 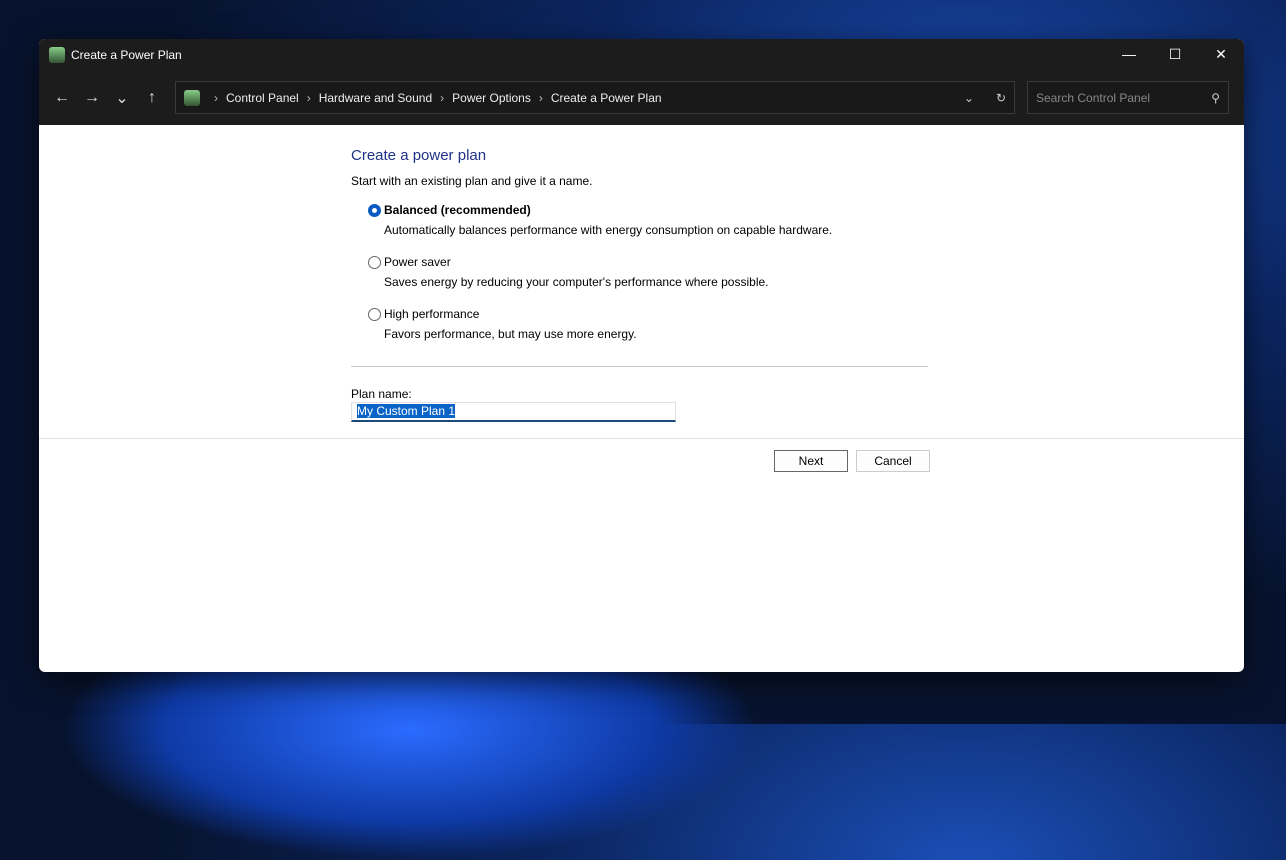 What do you see at coordinates (419, 155) in the screenshot?
I see `page-title: Create a power plan` at bounding box center [419, 155].